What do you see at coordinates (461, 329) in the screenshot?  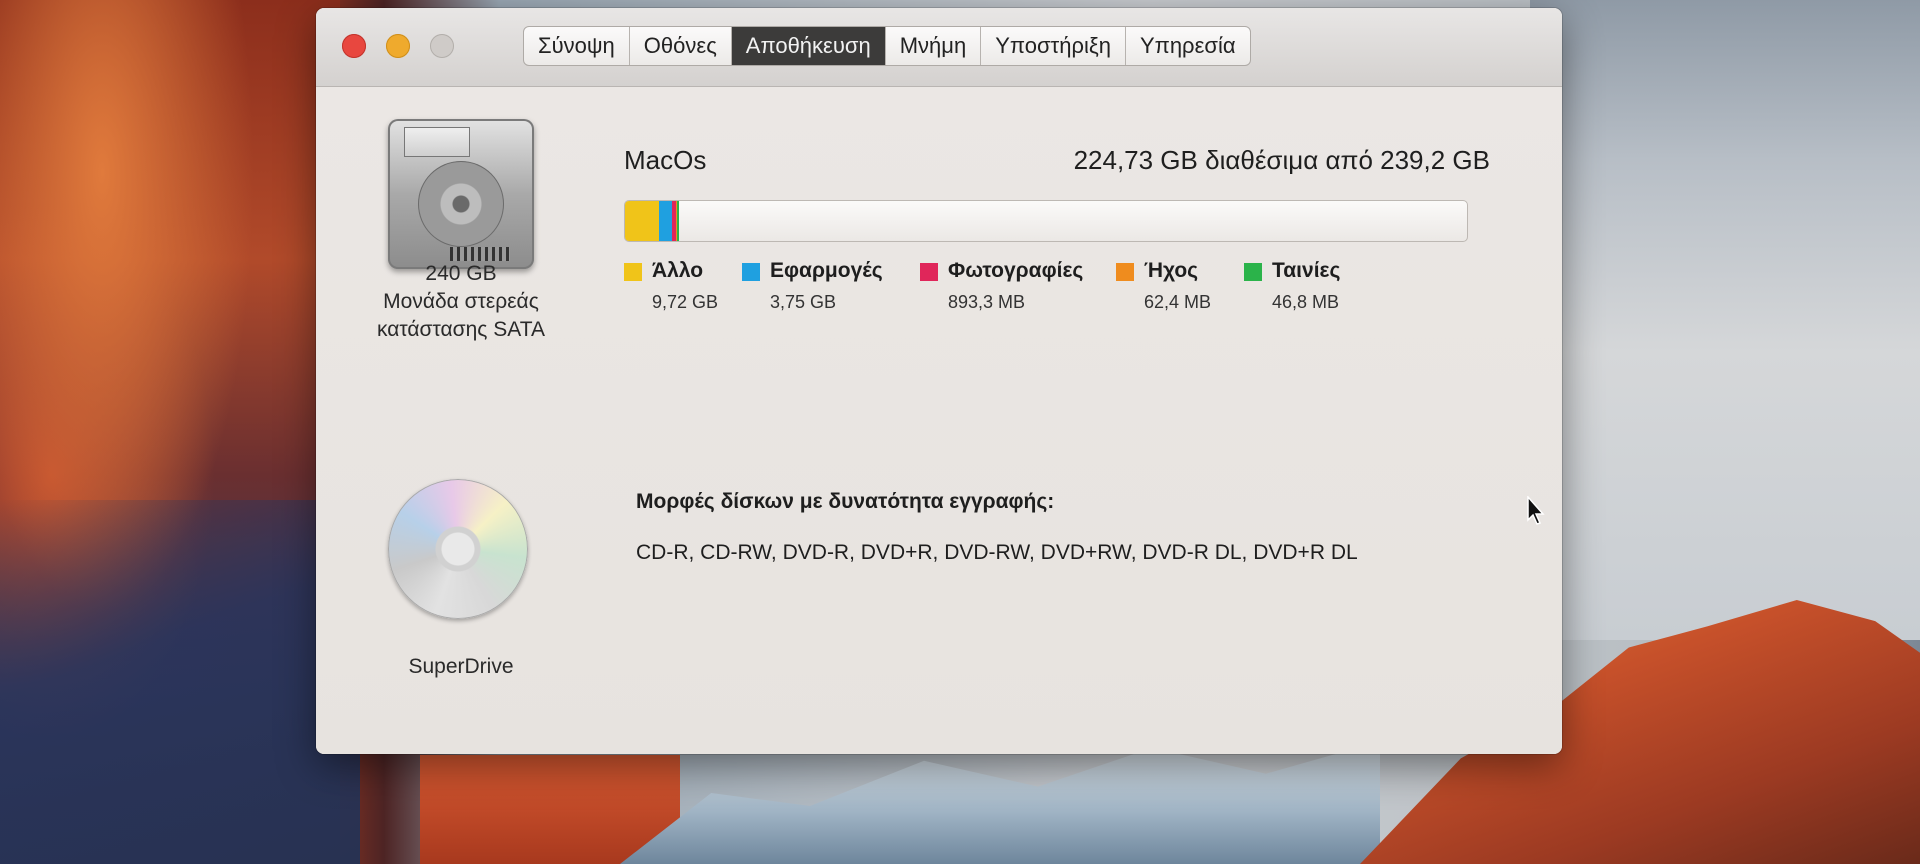 I see `disk-type-line2: κατάστασης SATA` at bounding box center [461, 329].